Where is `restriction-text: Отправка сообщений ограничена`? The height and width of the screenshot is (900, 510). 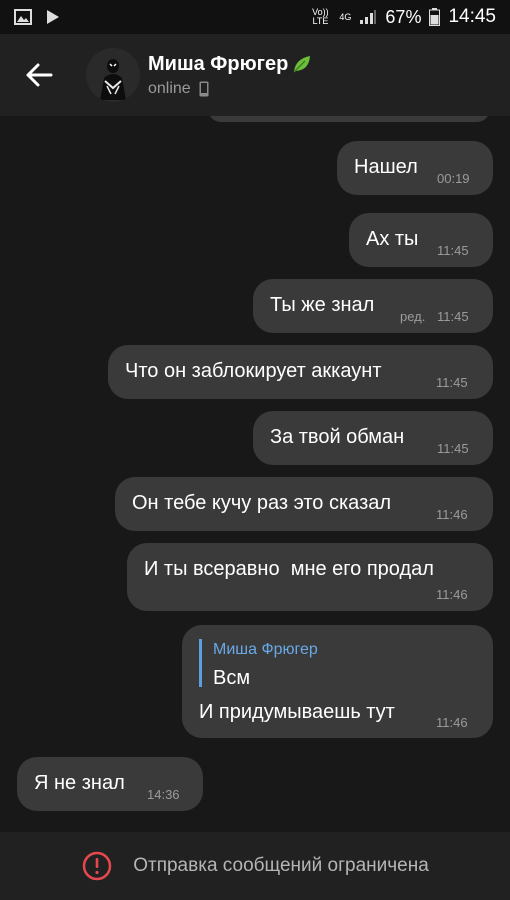
restriction-text: Отправка сообщений ограничена is located at coordinates (281, 865).